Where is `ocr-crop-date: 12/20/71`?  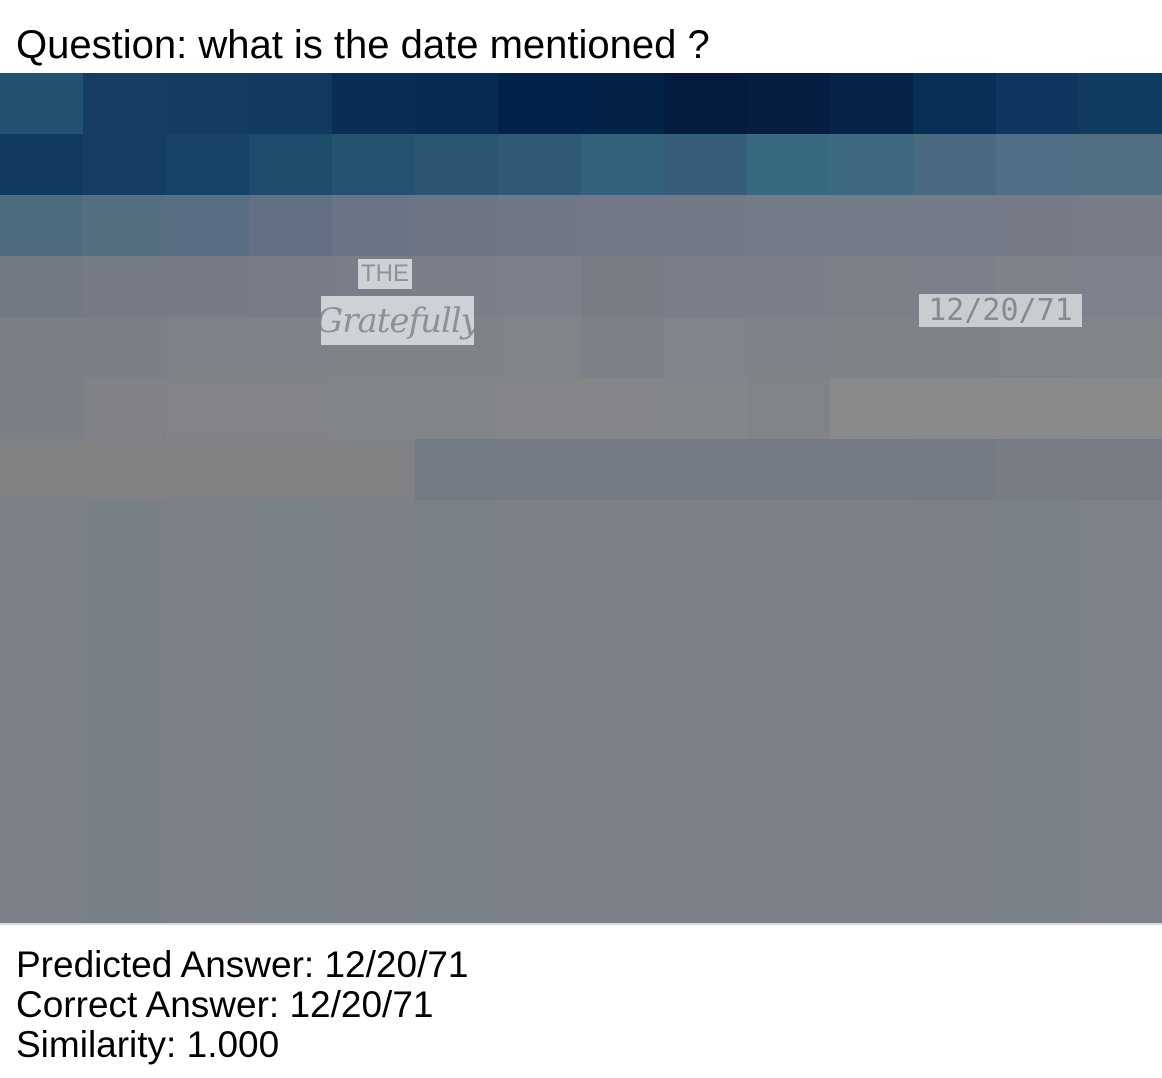
ocr-crop-date: 12/20/71 is located at coordinates (1000, 310).